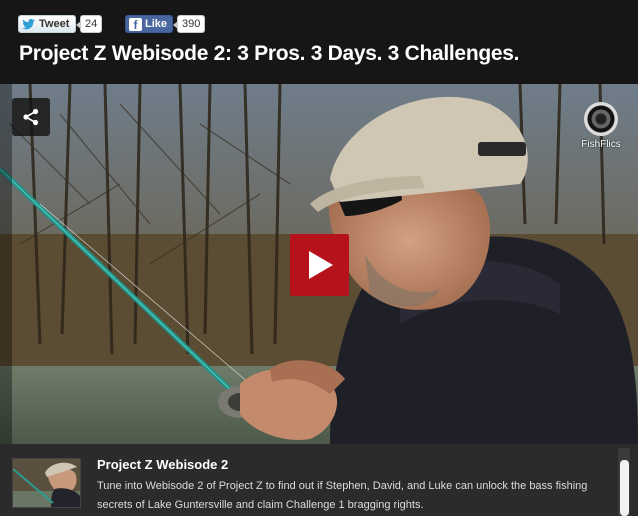 Image resolution: width=638 pixels, height=516 pixels. I want to click on like-button: f Like, so click(149, 24).